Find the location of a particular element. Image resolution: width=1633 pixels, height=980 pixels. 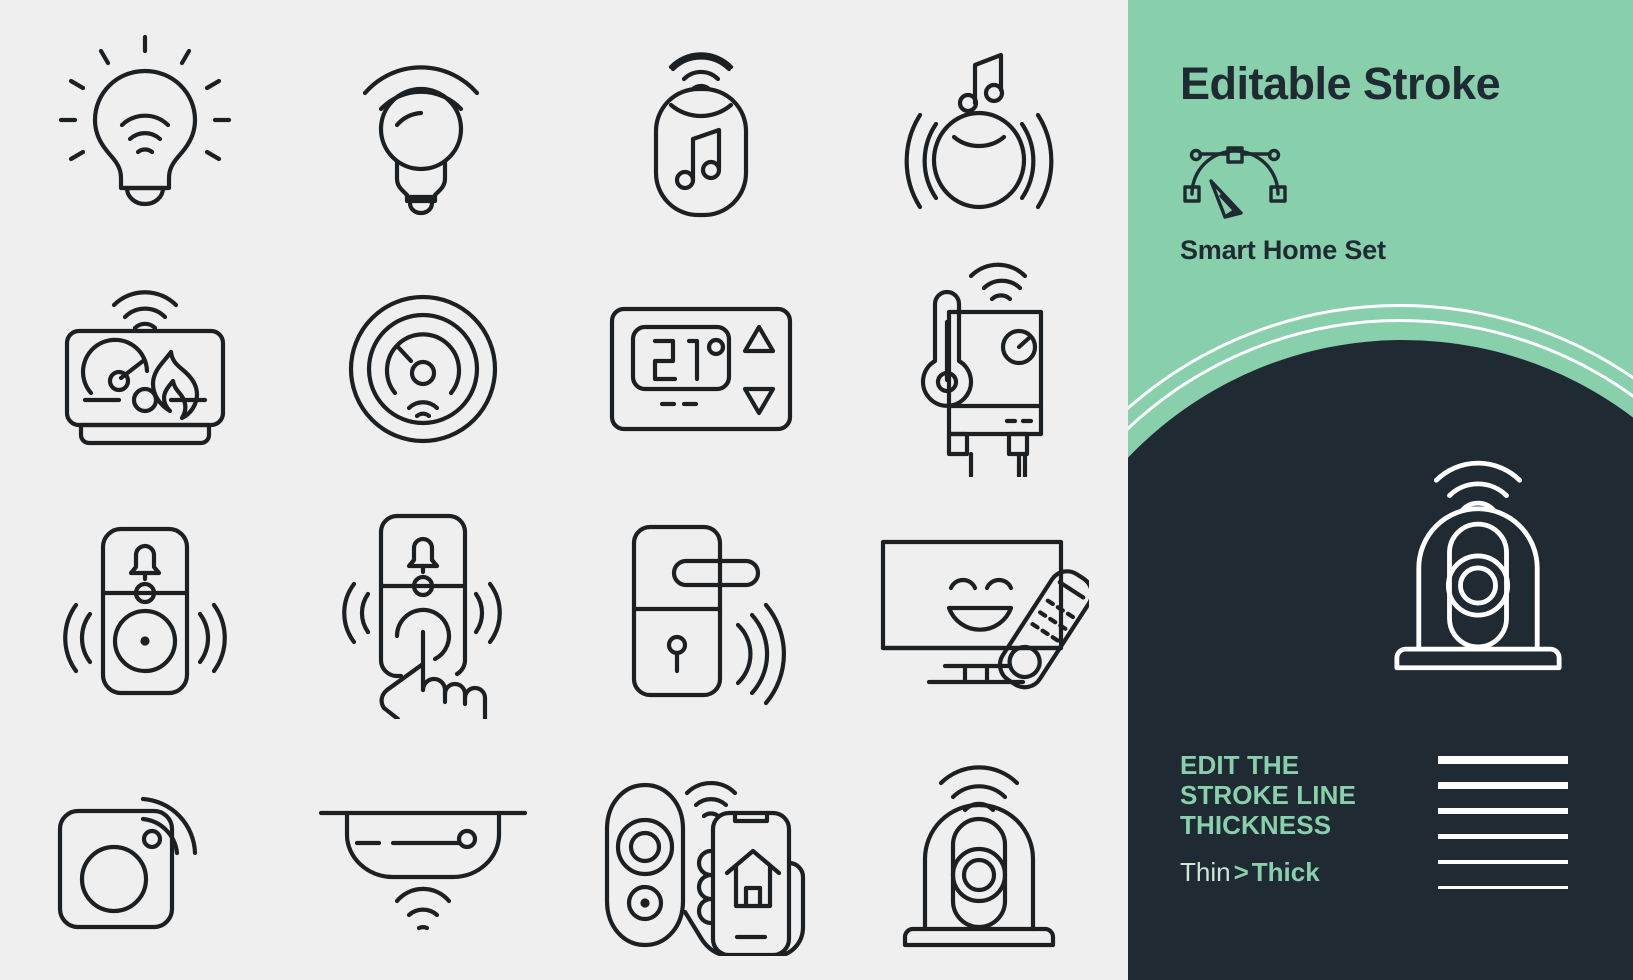

smart-remote-phone-app-icon is located at coordinates (705, 868).